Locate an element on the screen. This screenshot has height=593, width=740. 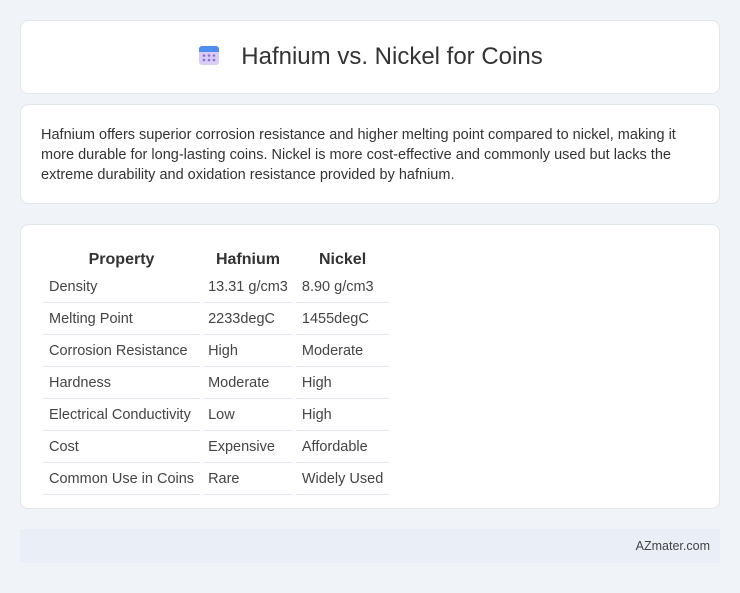
page-title: Hafnium vs. Nickel for Coins is located at coordinates (392, 56).